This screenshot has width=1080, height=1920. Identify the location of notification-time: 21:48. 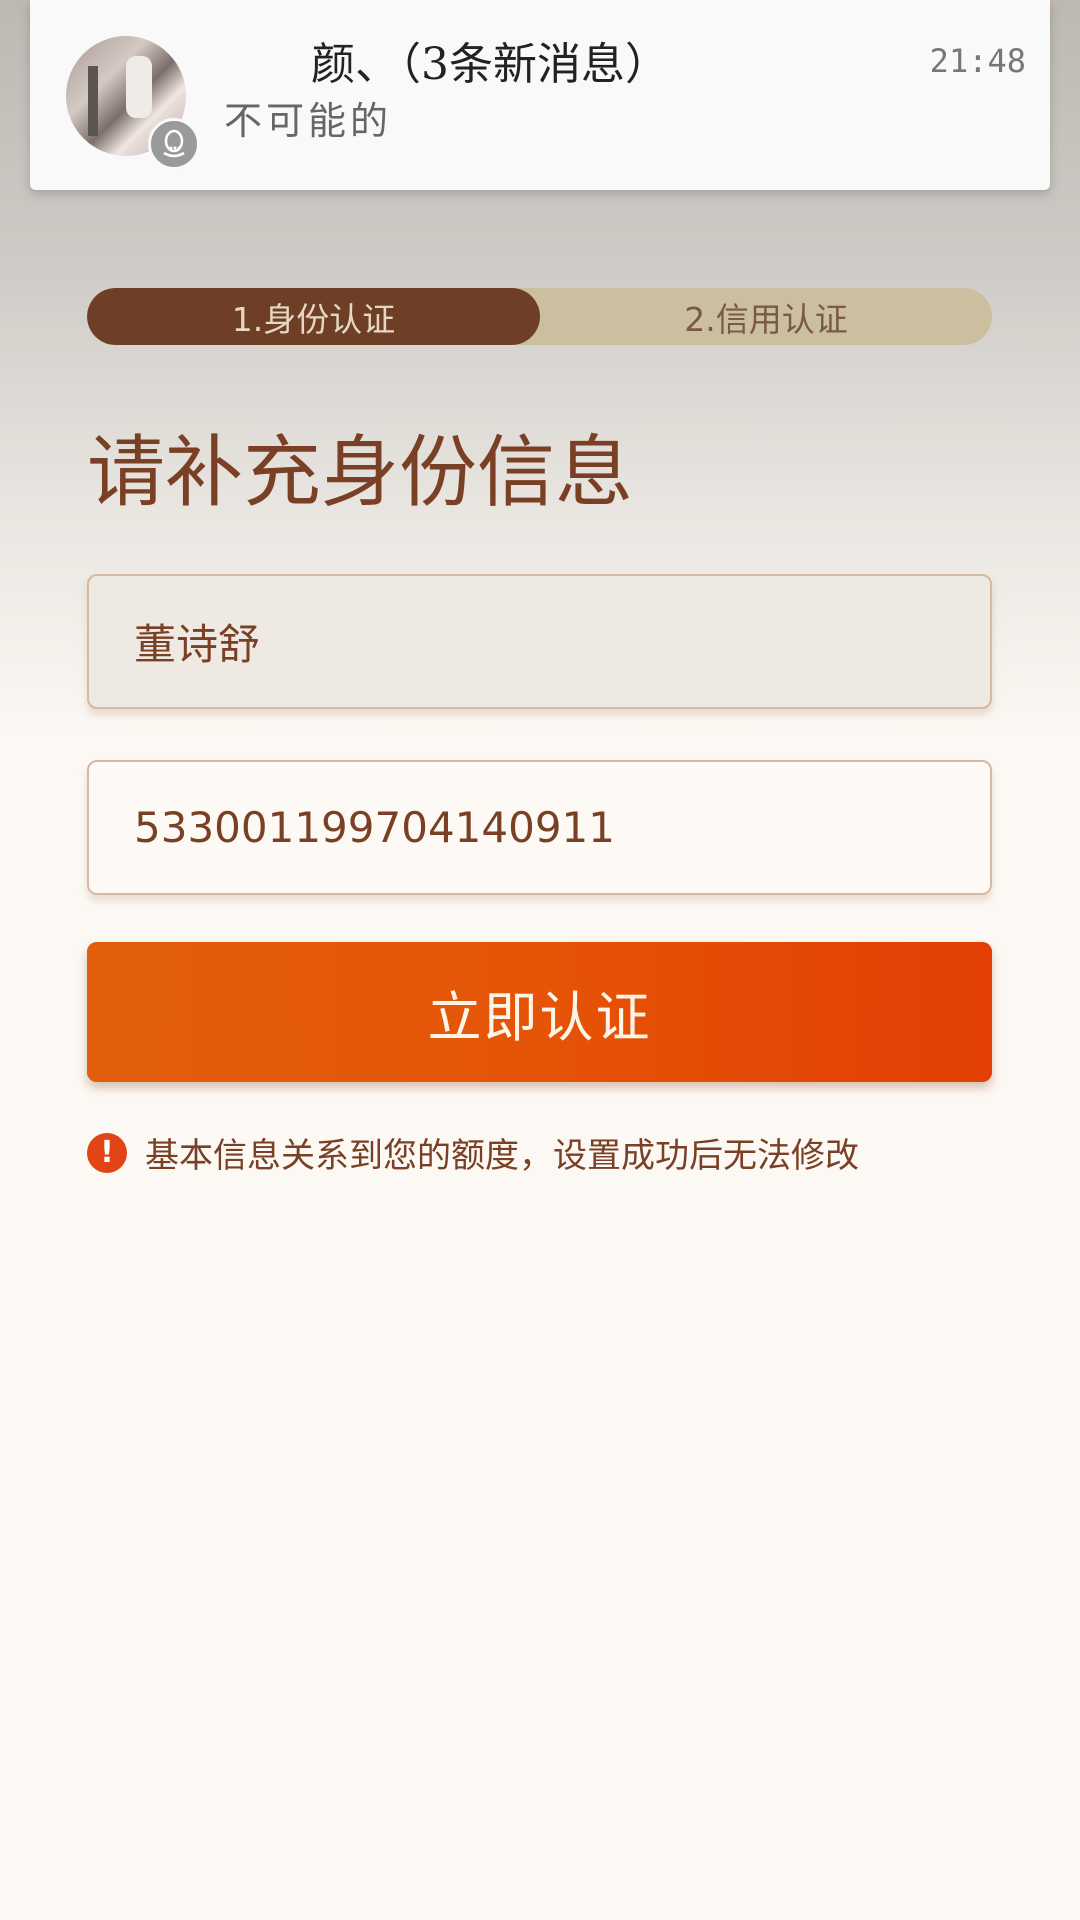
(977, 61).